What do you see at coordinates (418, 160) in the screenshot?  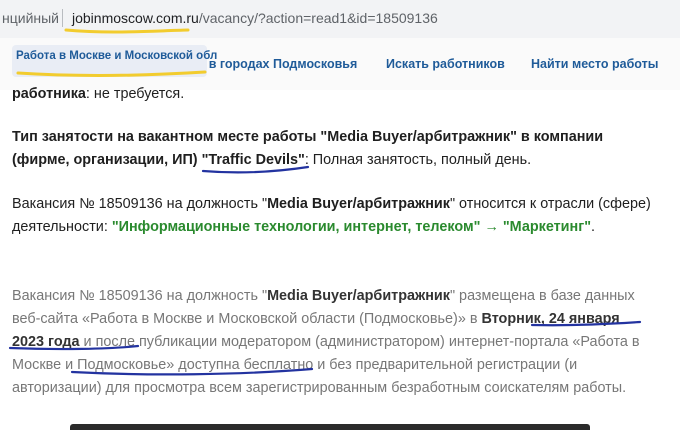 I see `employment-type-value: : Полная занятость, полный день.` at bounding box center [418, 160].